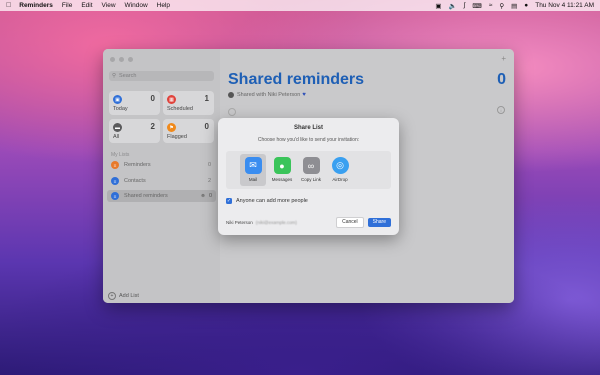 Image resolution: width=600 pixels, height=375 pixels. What do you see at coordinates (188, 131) in the screenshot?
I see `smart-list-flagged: ⚑ 0 Flagged` at bounding box center [188, 131].